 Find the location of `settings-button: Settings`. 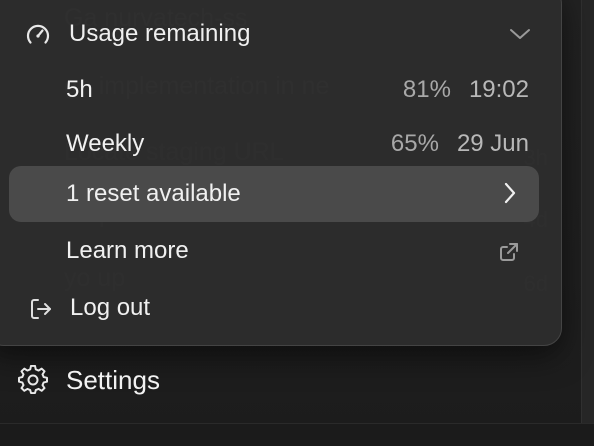

settings-button: Settings is located at coordinates (89, 380).